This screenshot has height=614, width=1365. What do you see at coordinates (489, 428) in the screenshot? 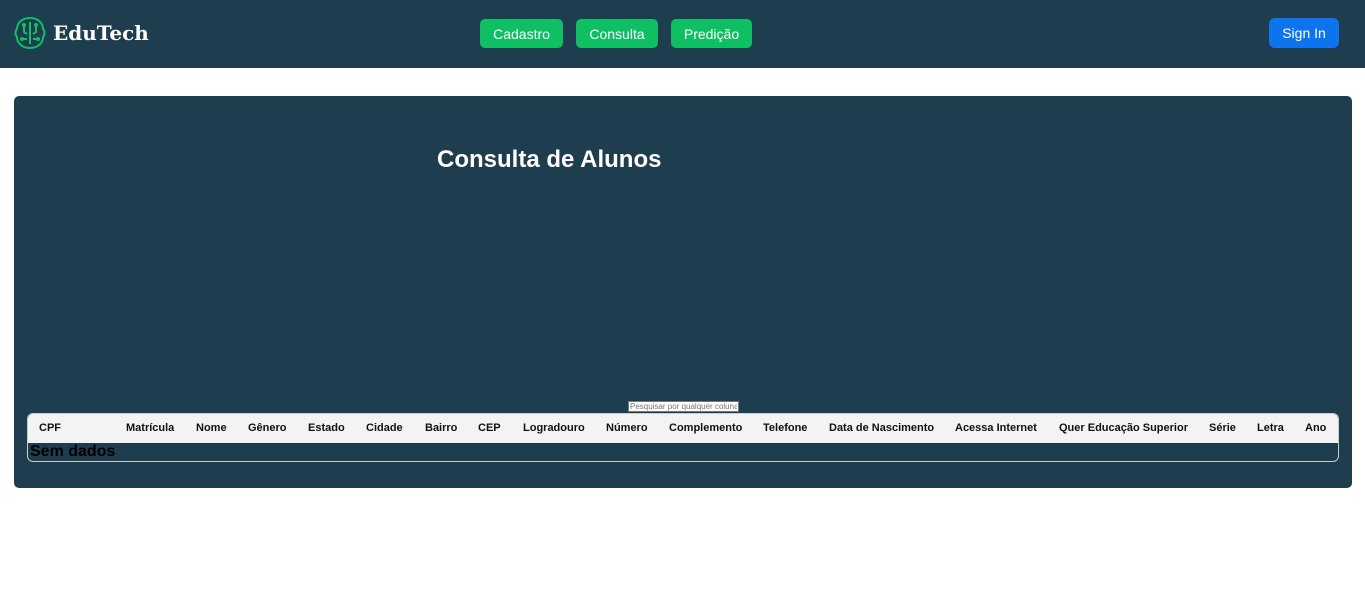
I see `column-header-cep: CEP` at bounding box center [489, 428].